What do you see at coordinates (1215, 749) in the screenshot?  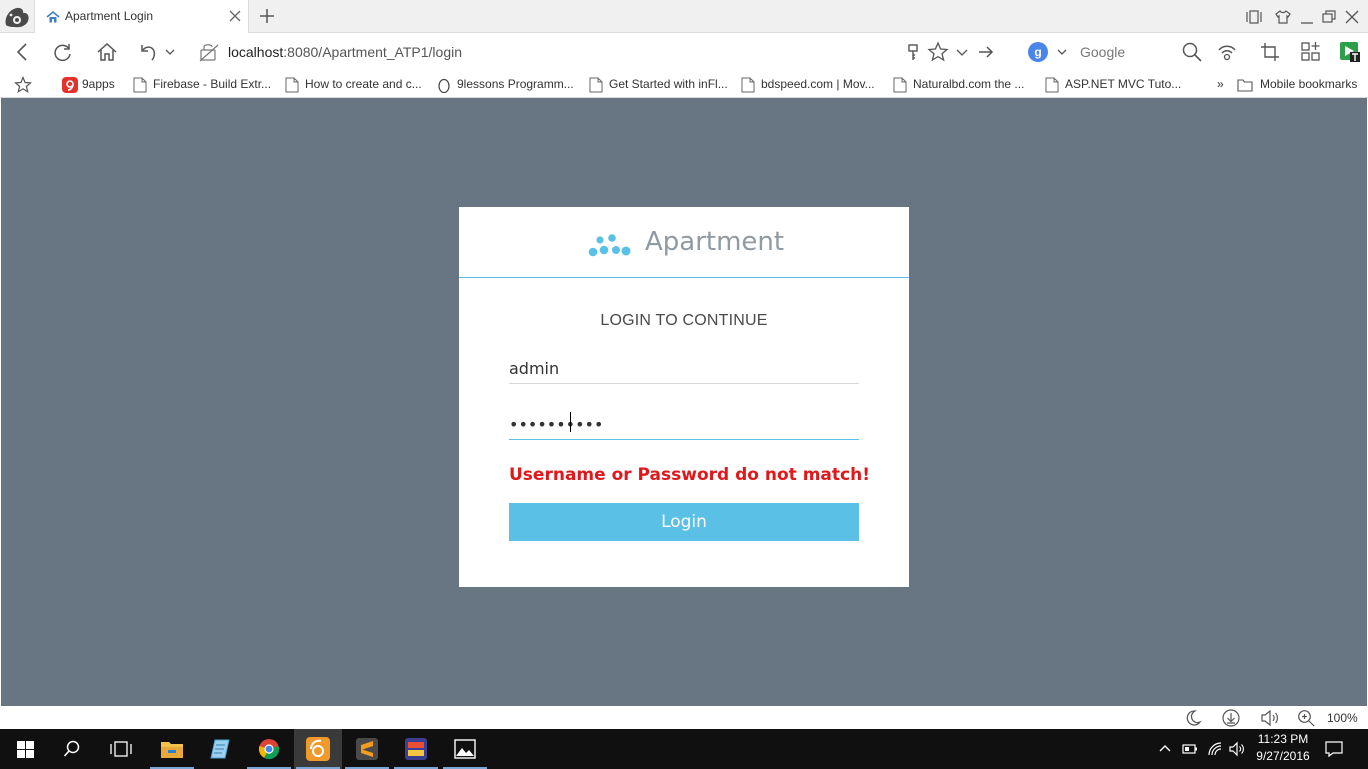 I see `wifi-icon` at bounding box center [1215, 749].